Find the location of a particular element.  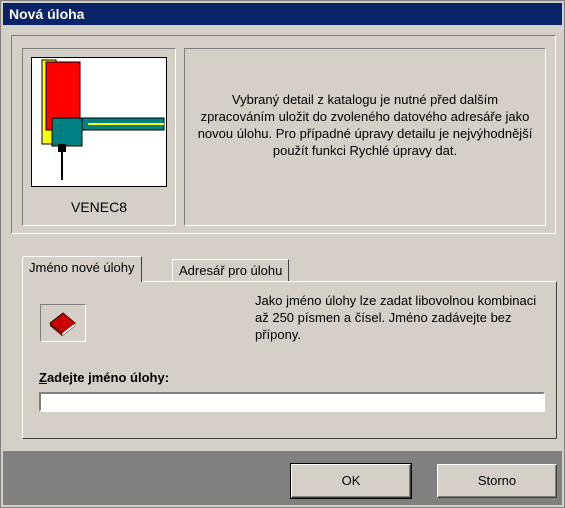

tab-task-name: Jméno nové úlohy is located at coordinates (82, 269).